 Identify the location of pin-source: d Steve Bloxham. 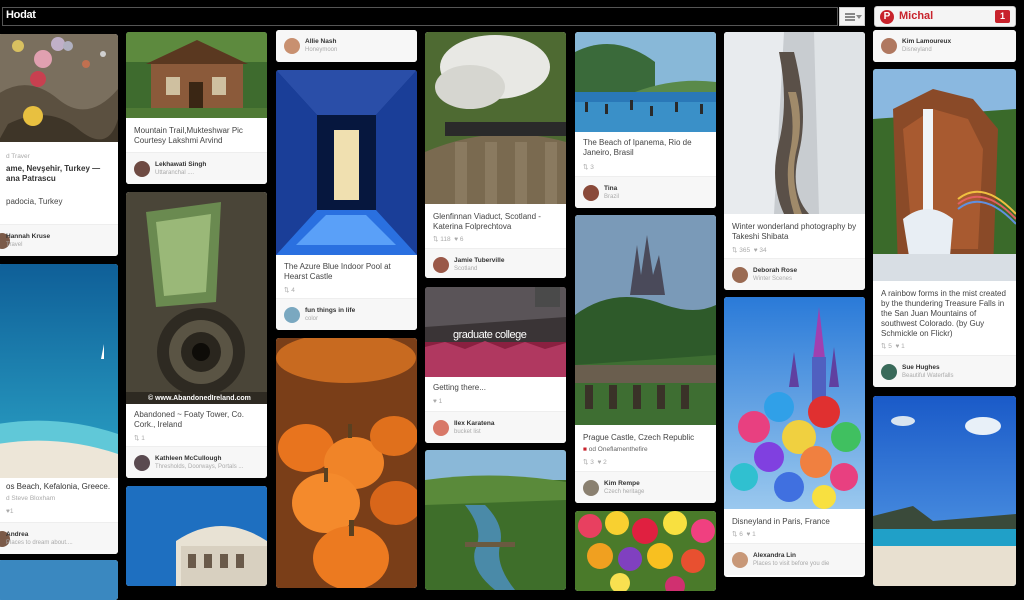
(31, 498).